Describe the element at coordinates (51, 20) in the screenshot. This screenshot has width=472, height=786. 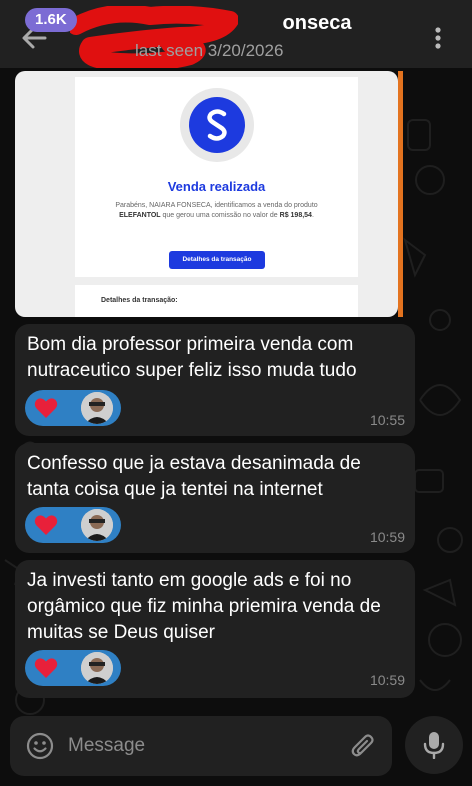
I see `unread-count-badge: 1.6K` at that location.